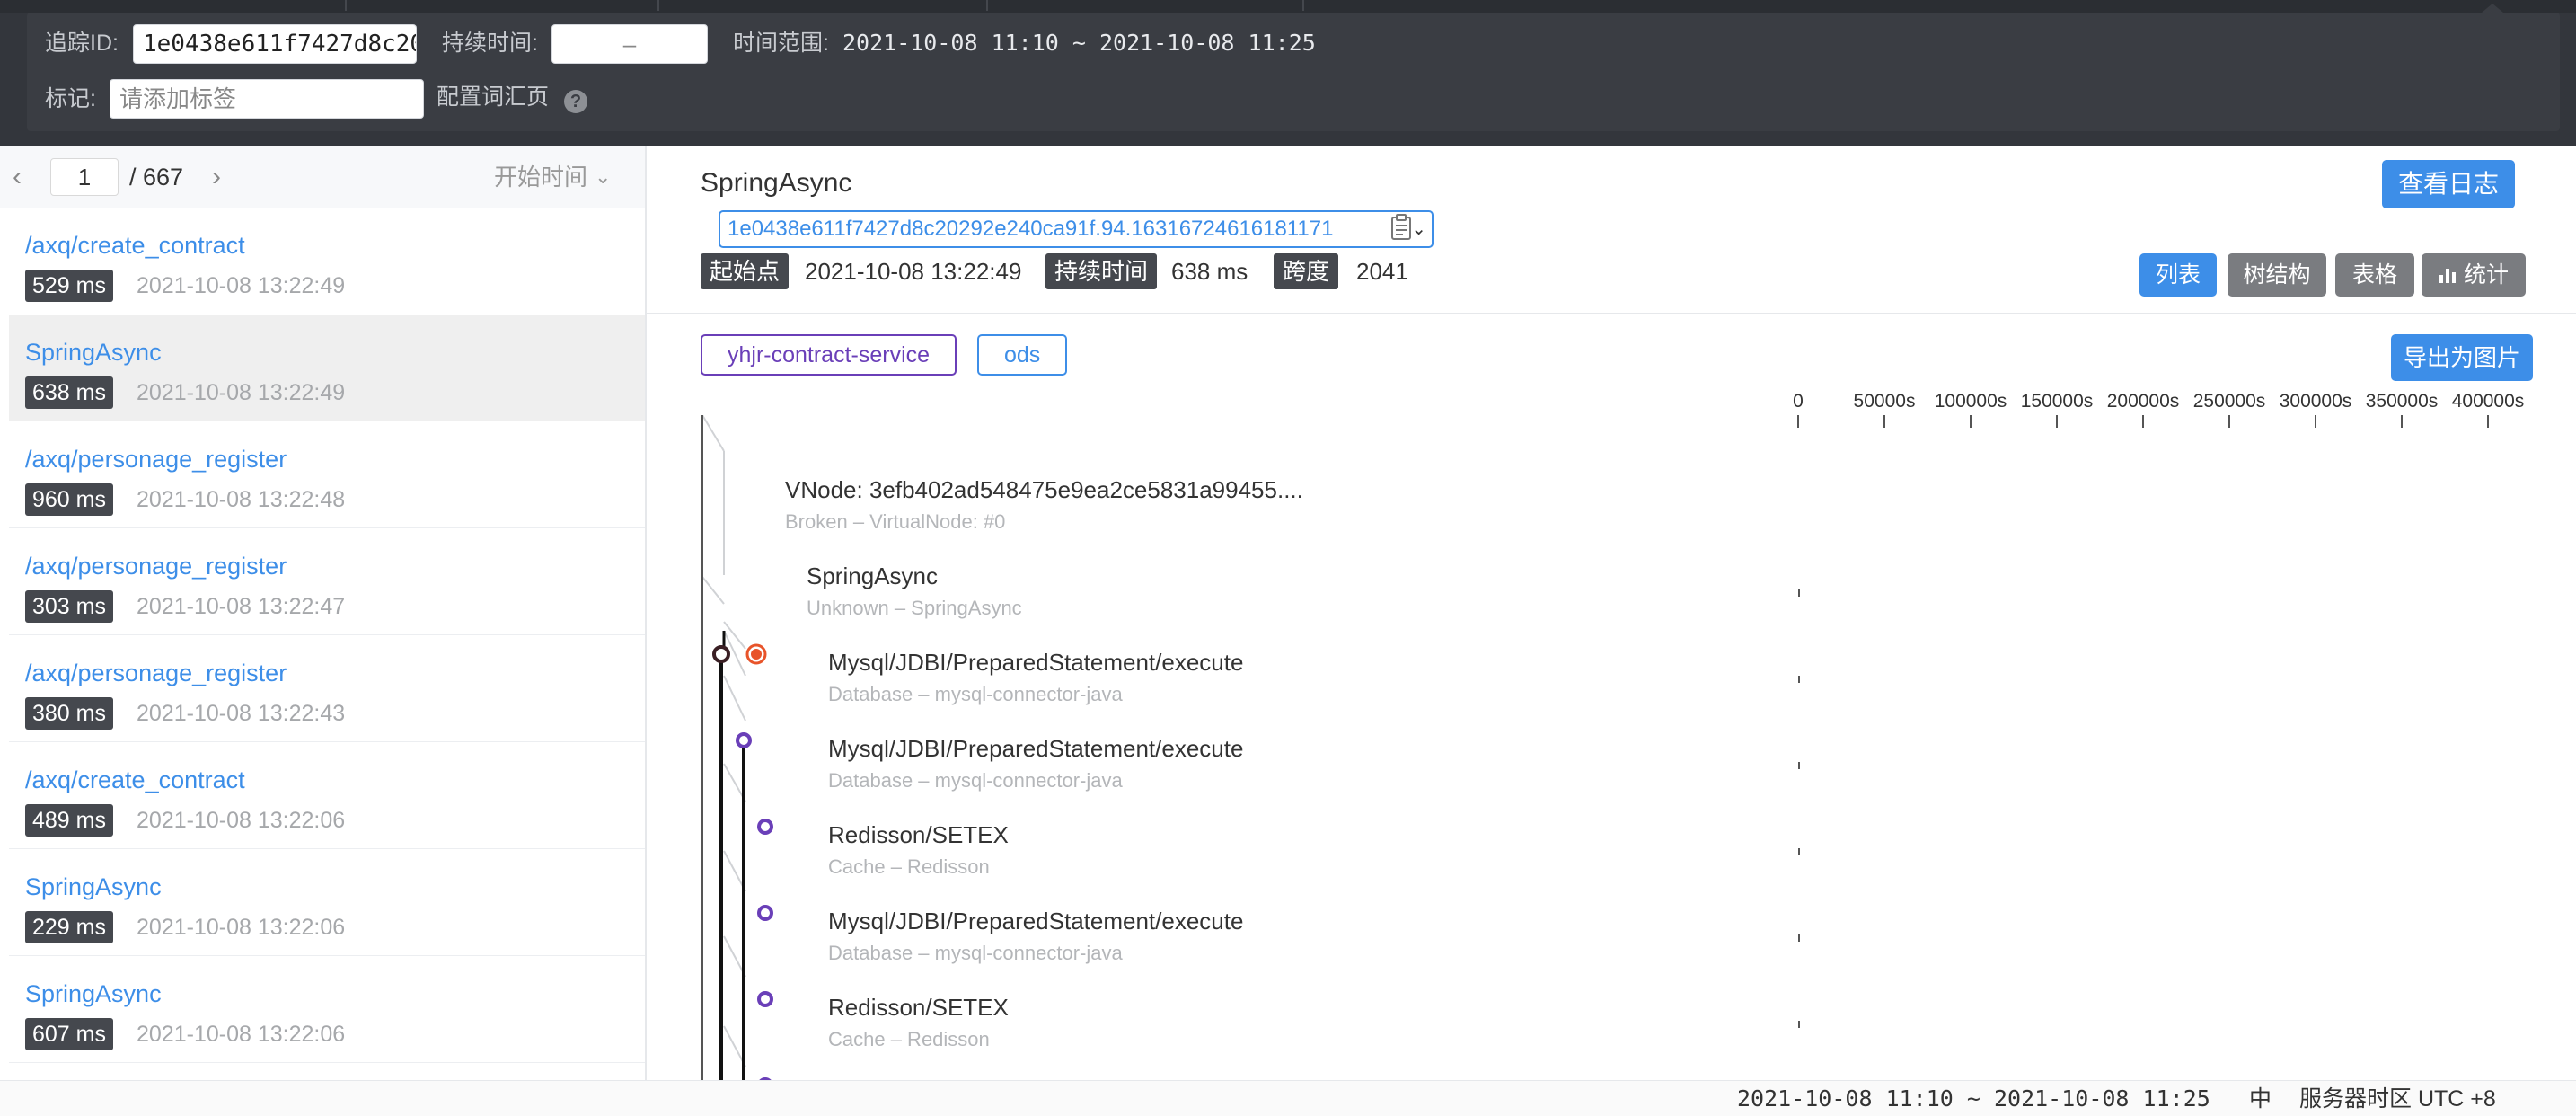 This screenshot has width=2576, height=1116. What do you see at coordinates (1209, 271) in the screenshot?
I see `duration-value: 638 ms` at bounding box center [1209, 271].